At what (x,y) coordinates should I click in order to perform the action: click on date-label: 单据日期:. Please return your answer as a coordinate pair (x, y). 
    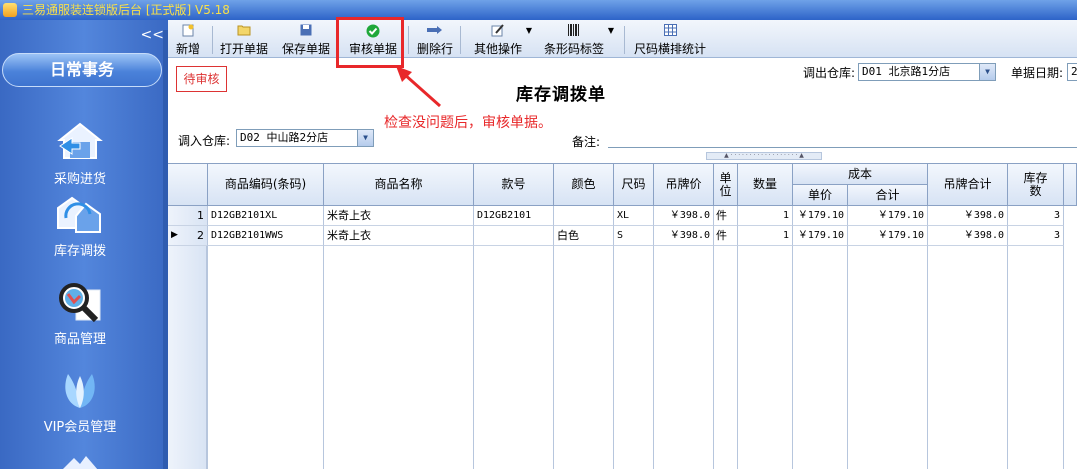
    Looking at the image, I should click on (1037, 73).